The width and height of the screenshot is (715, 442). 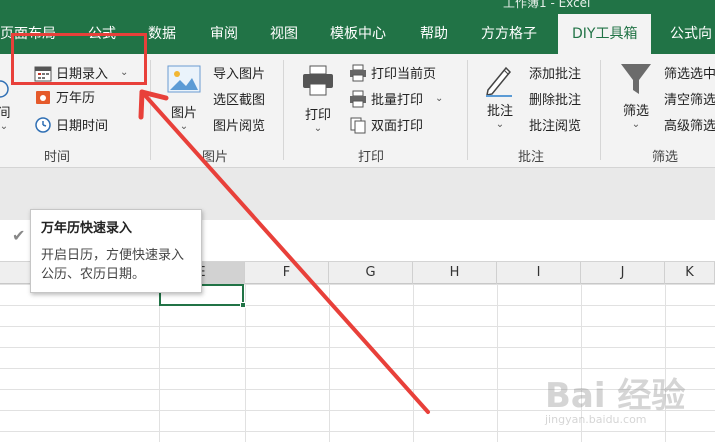 I want to click on watermark-logo: Bai 经验 jingyan.baidu.com, so click(x=625, y=403).